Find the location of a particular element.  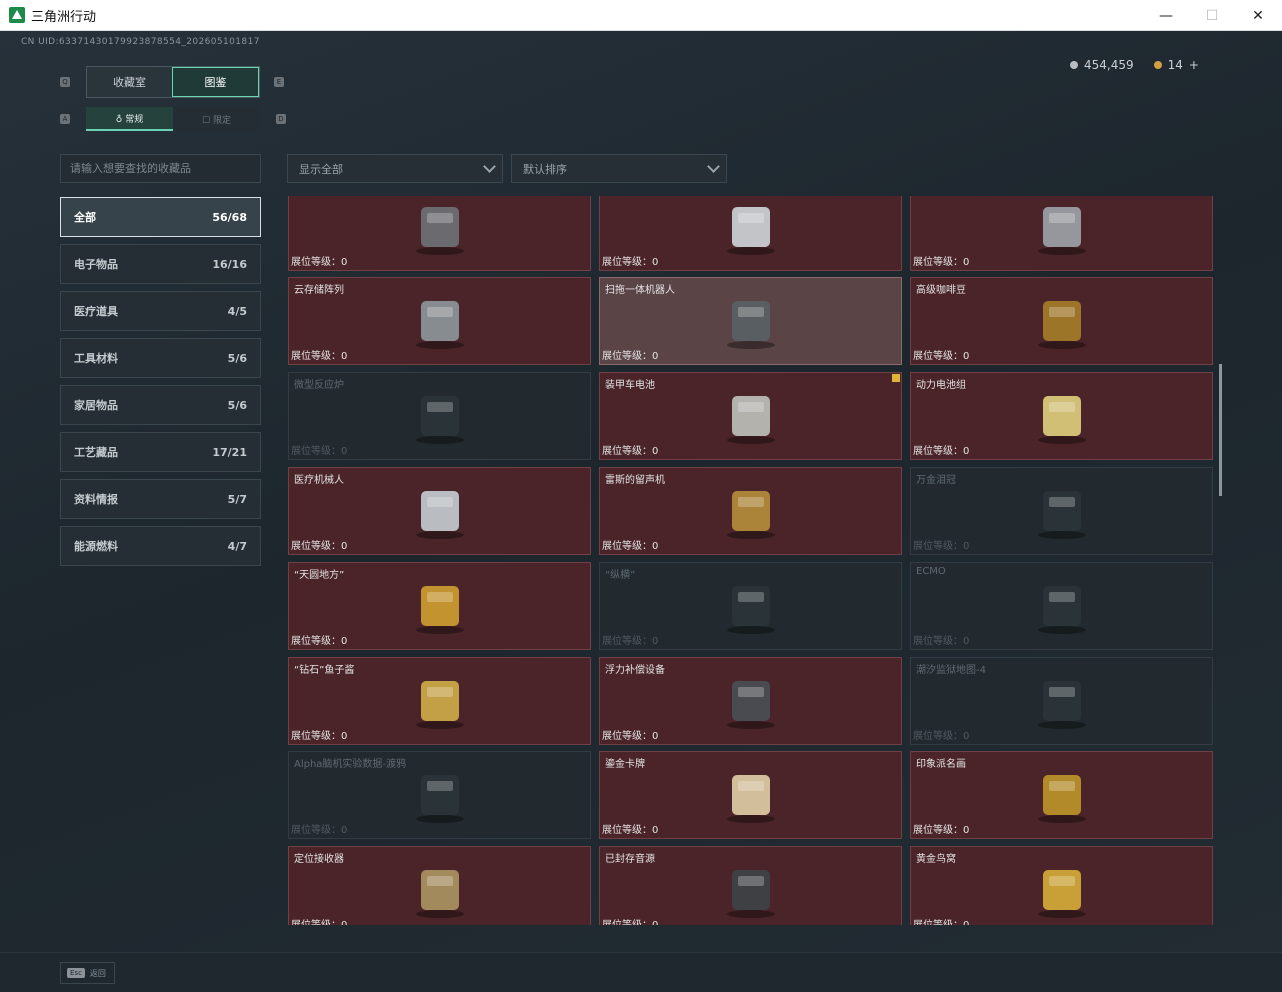

category-label: 电子物品 is located at coordinates (96, 264).